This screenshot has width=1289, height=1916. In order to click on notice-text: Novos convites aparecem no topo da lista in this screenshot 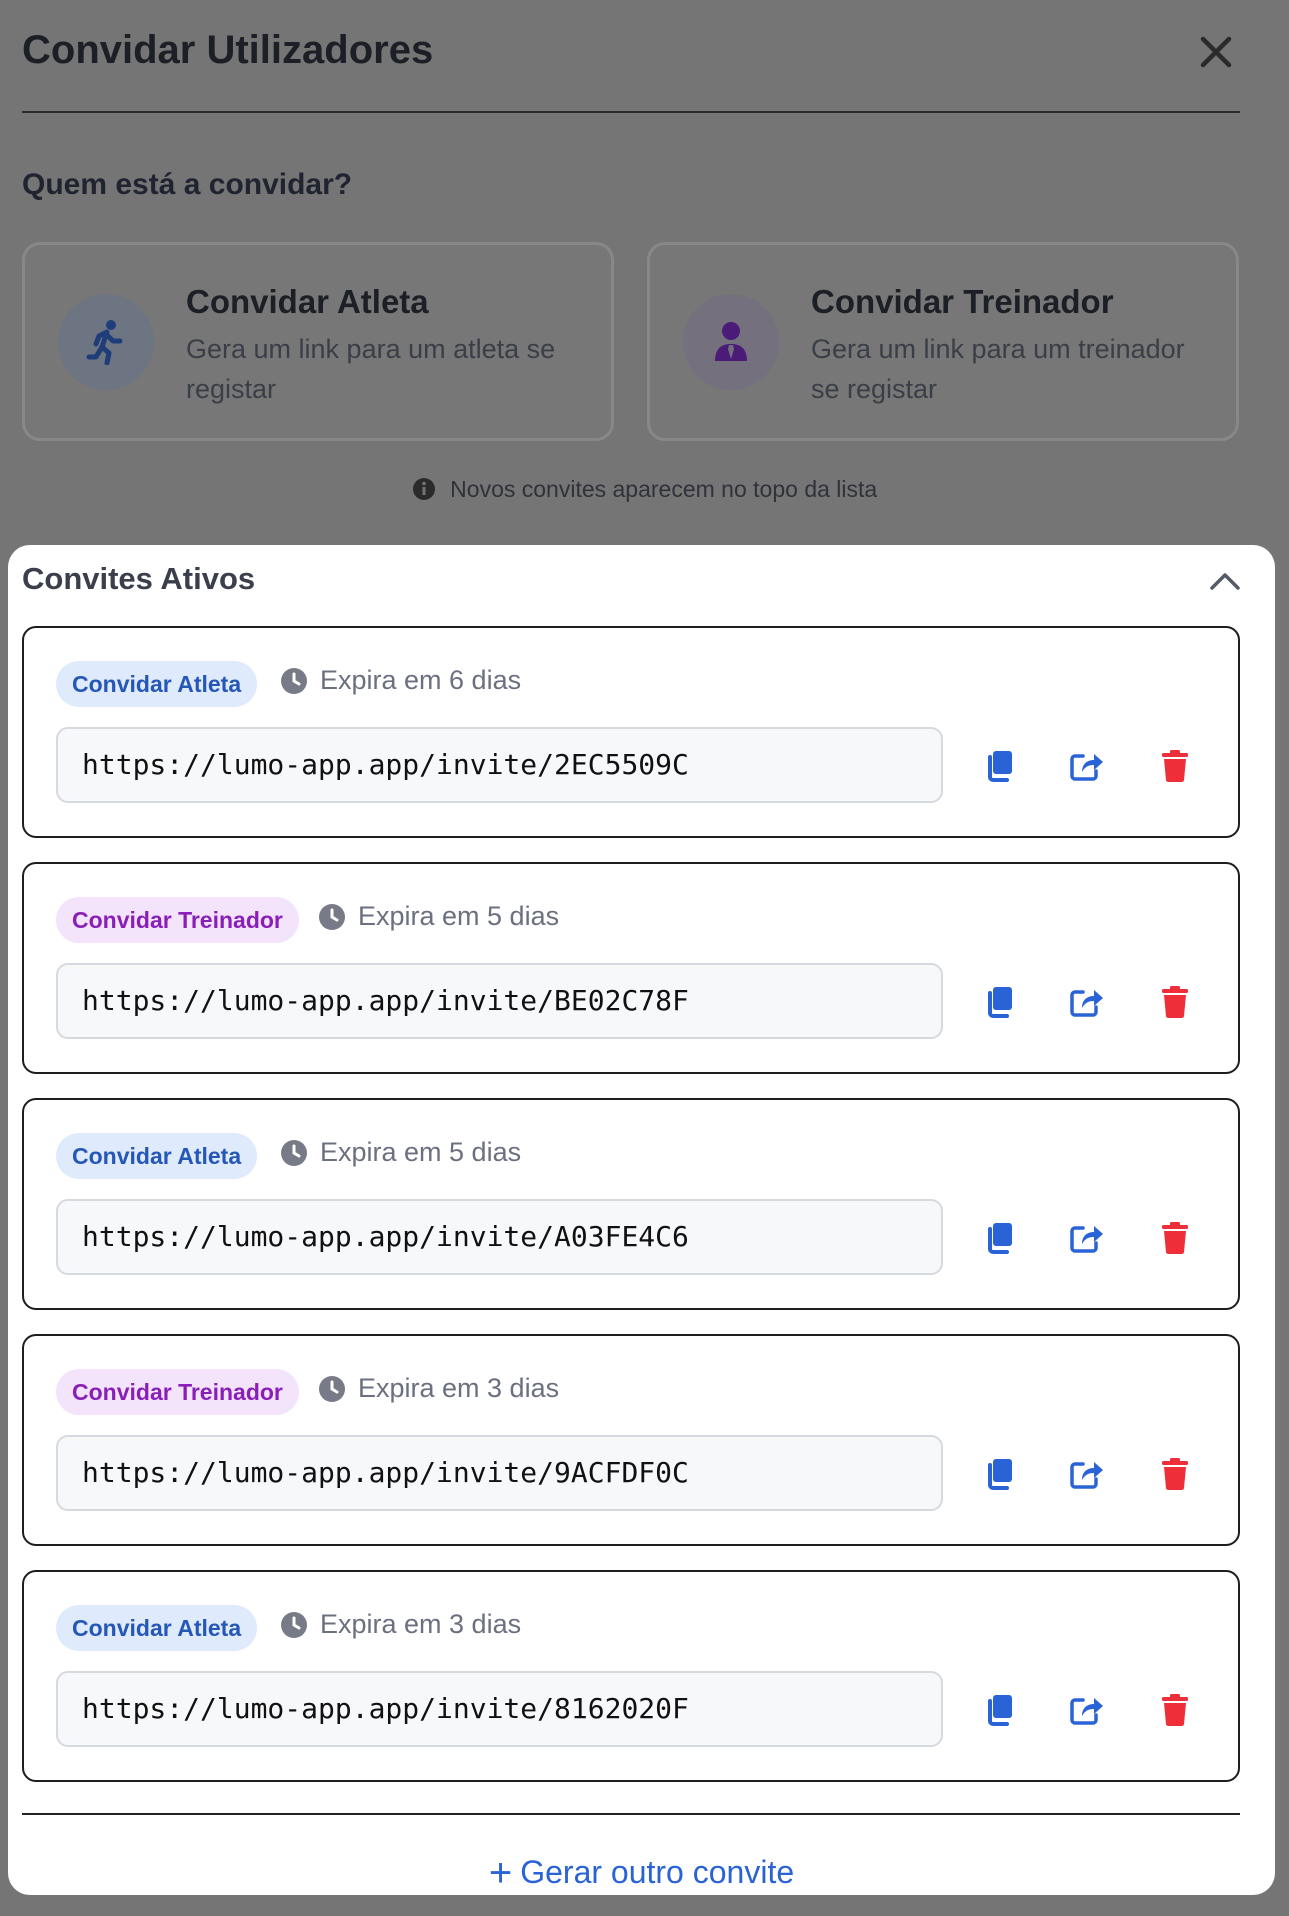, I will do `click(664, 489)`.